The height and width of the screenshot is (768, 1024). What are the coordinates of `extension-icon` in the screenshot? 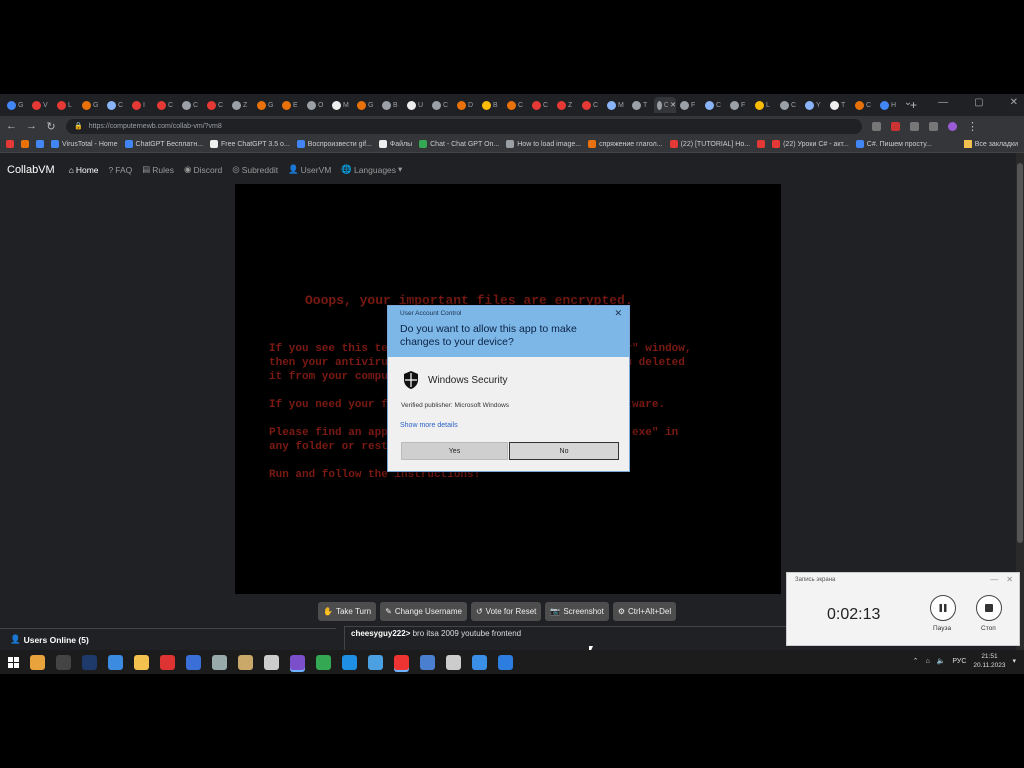 It's located at (876, 126).